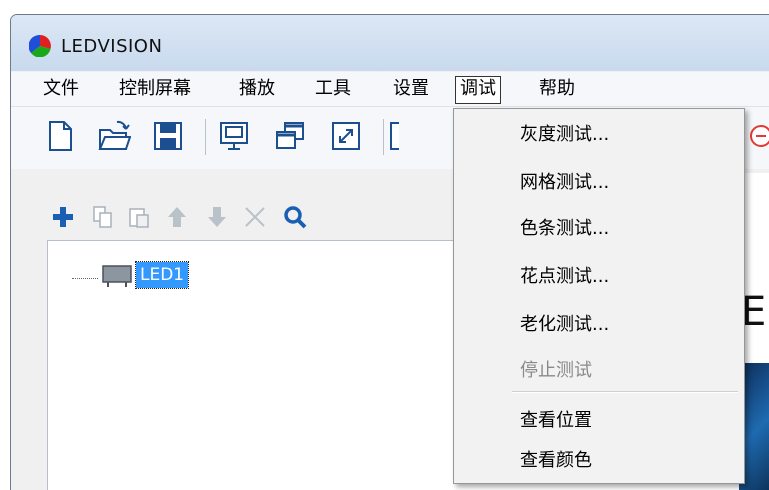 The width and height of the screenshot is (769, 490). Describe the element at coordinates (290, 136) in the screenshot. I see `windows-icon` at that location.